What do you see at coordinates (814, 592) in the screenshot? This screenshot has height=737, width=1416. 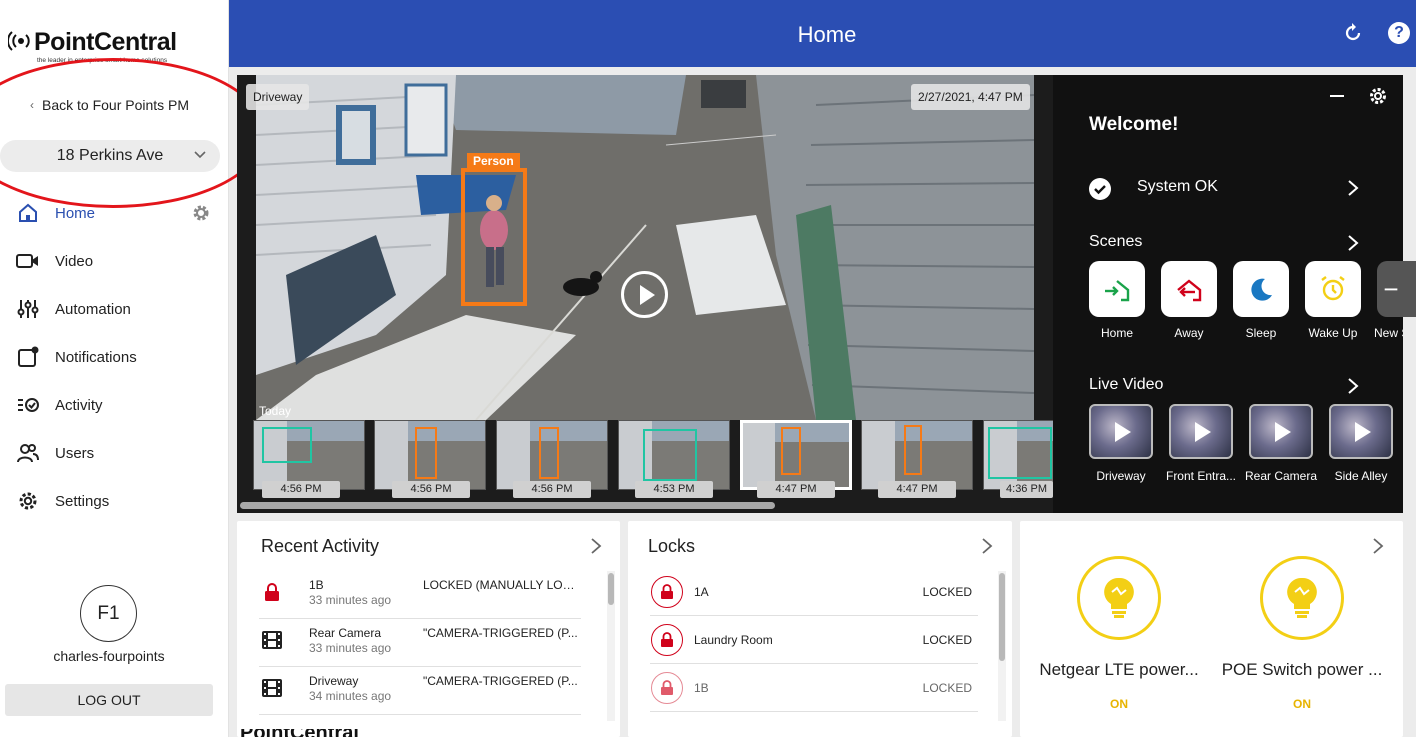 I see `lock-row: 1A LOCKED` at bounding box center [814, 592].